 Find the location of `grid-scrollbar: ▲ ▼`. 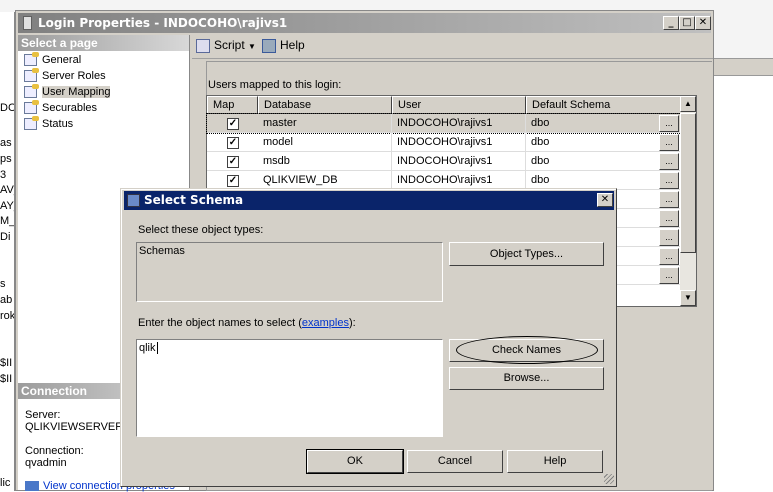

grid-scrollbar: ▲ ▼ is located at coordinates (688, 201).